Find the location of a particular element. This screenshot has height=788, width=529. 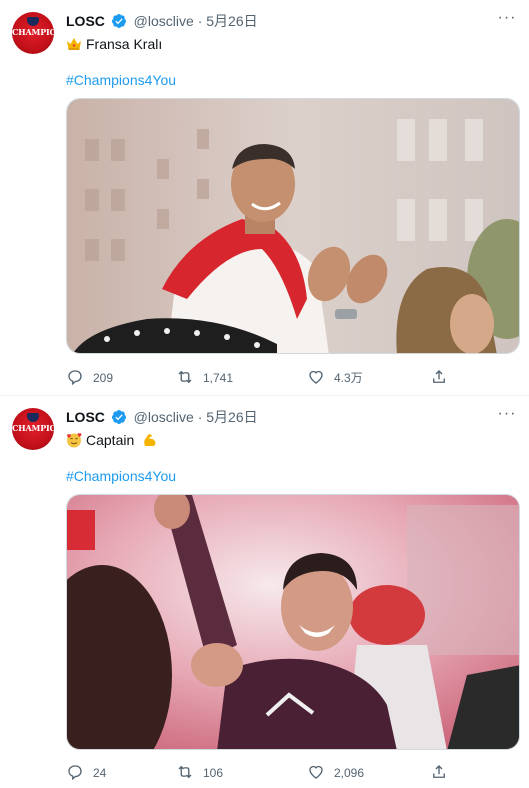

retweet-button: 106 is located at coordinates (199, 773).